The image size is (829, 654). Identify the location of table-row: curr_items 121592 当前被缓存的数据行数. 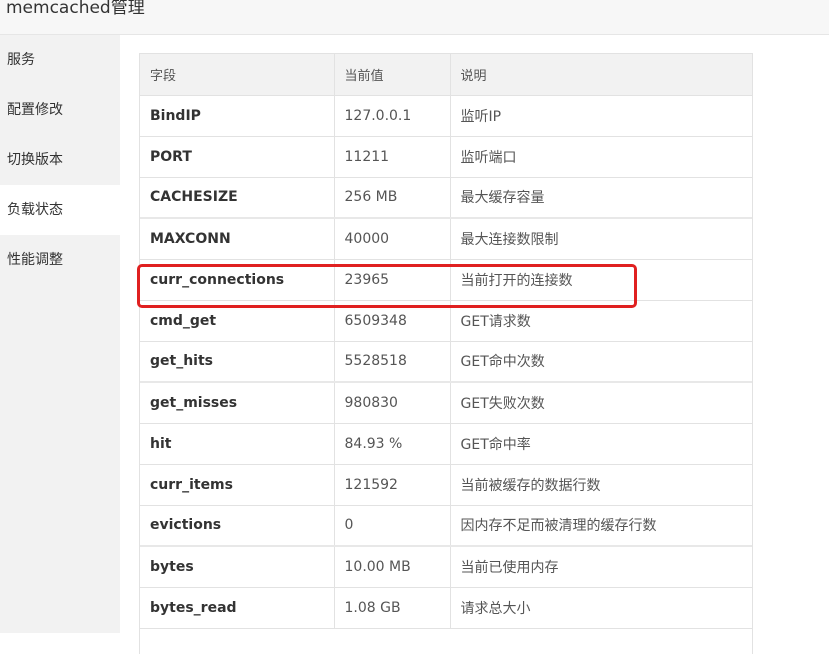
(446, 485).